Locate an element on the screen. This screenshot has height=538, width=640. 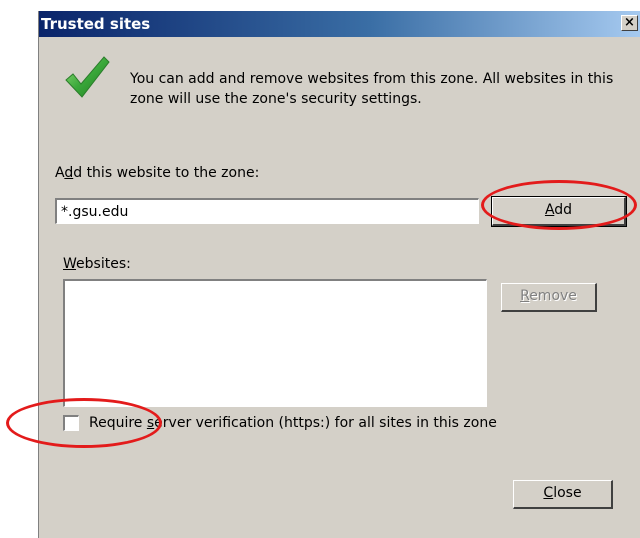
website-input is located at coordinates (267, 211).